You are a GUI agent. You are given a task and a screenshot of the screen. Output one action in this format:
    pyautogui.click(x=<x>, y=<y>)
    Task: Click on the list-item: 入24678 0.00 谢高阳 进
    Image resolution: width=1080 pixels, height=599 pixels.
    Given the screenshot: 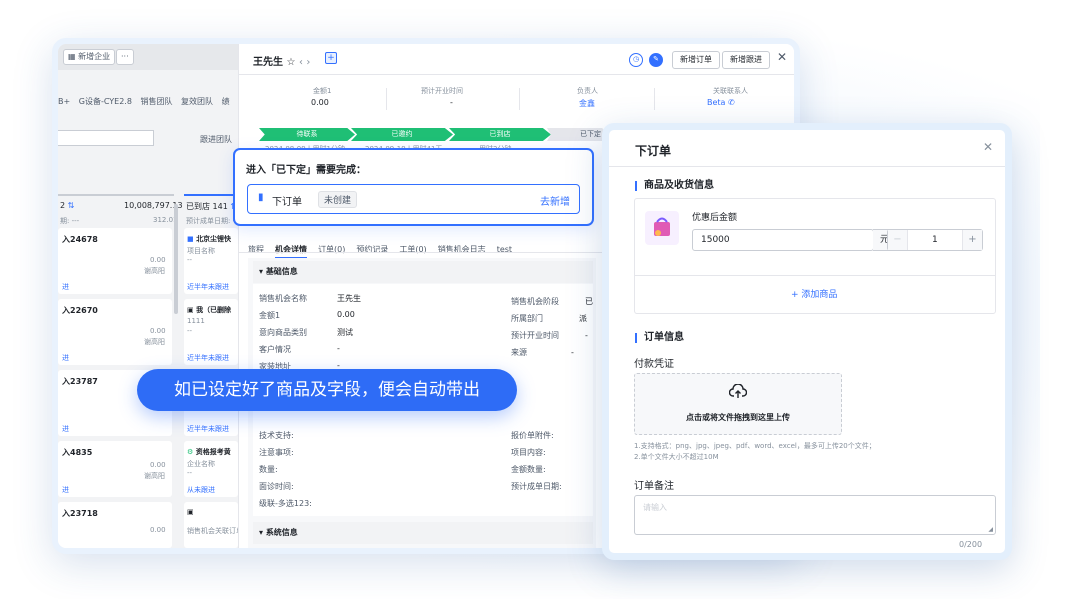 What is the action you would take?
    pyautogui.click(x=115, y=261)
    